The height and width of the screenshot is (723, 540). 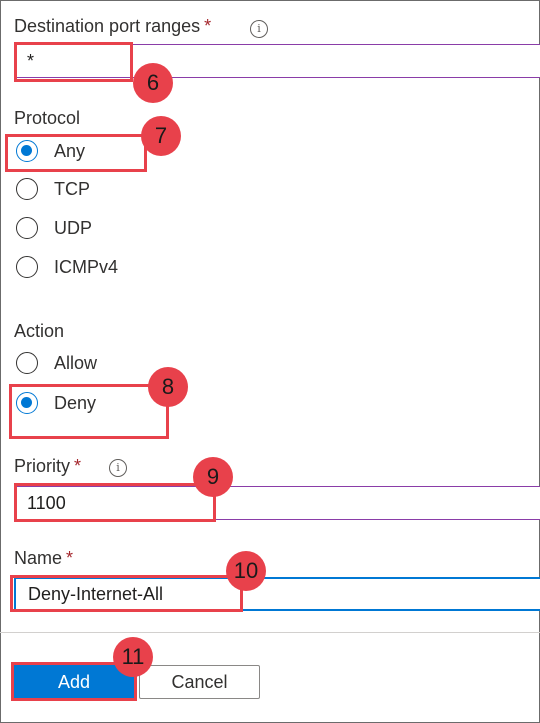 What do you see at coordinates (168, 387) in the screenshot?
I see `callout-badge-8: 8` at bounding box center [168, 387].